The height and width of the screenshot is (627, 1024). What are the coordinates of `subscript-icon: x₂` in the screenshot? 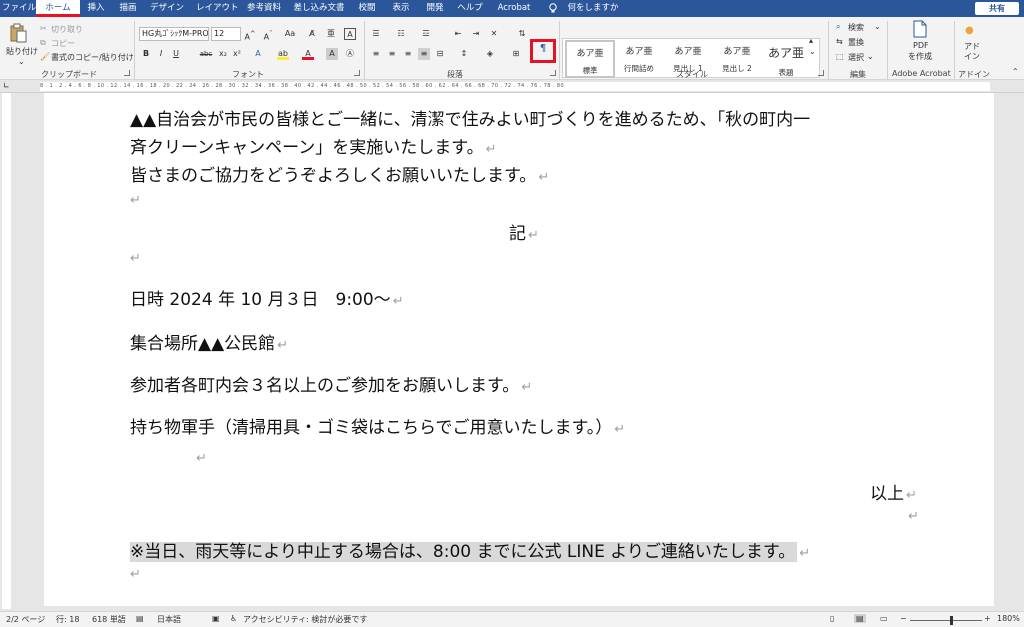 It's located at (223, 54).